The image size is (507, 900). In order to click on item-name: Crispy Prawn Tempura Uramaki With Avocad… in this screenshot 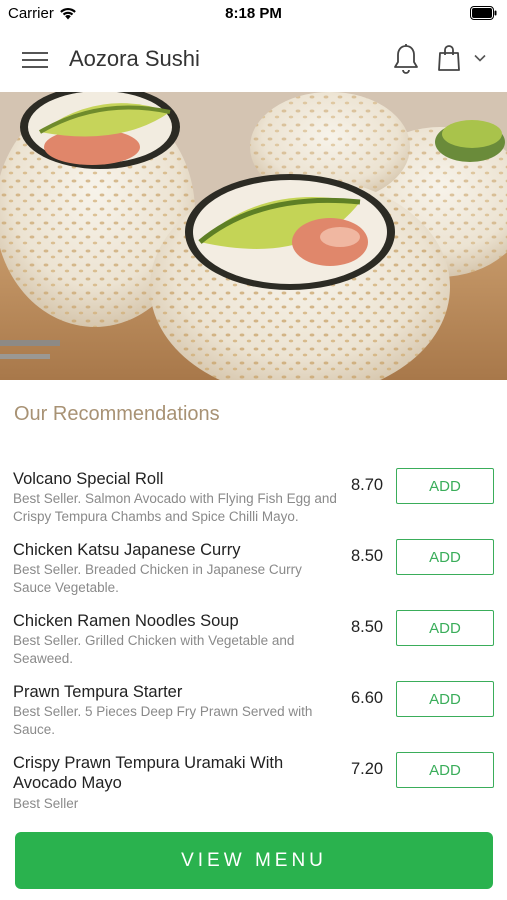, I will do `click(148, 773)`.